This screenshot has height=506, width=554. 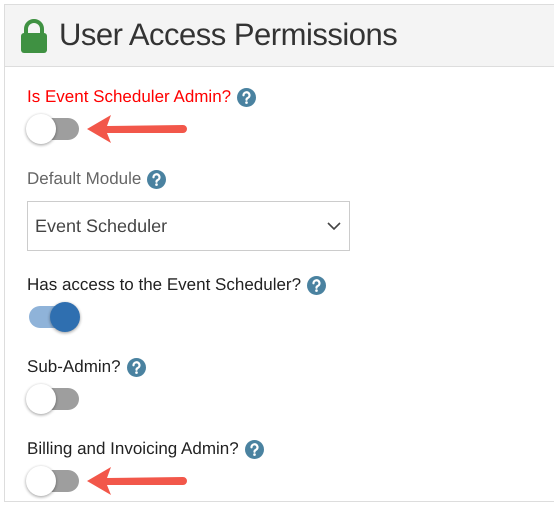 I want to click on panel-title: User Access Permissions, so click(x=228, y=35).